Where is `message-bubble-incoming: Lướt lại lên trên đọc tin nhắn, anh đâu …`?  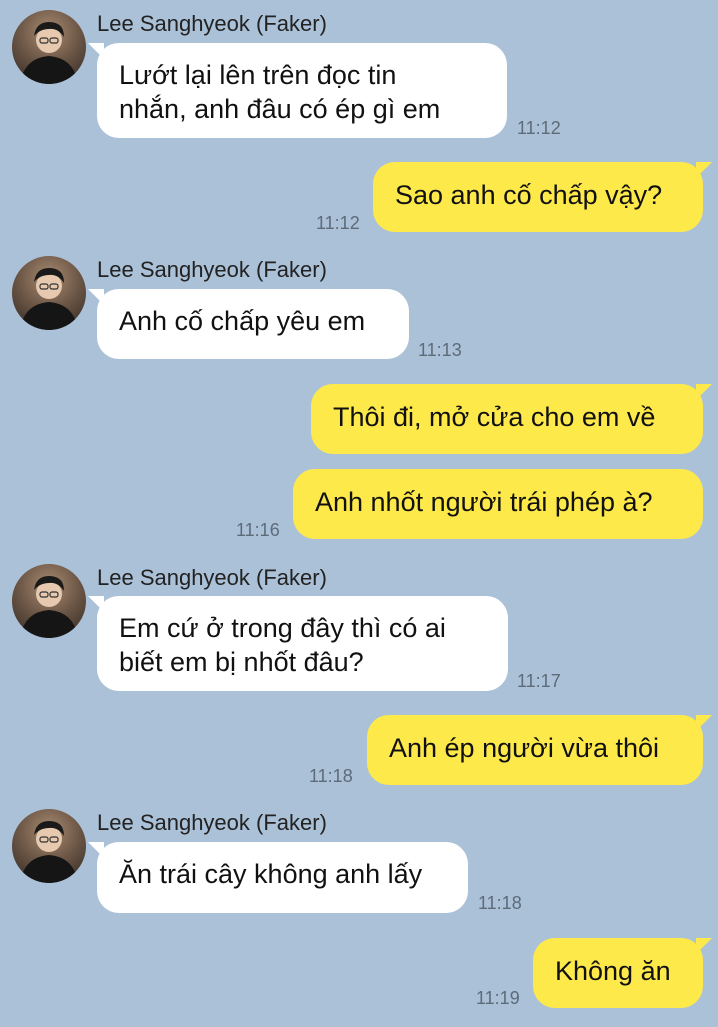
message-bubble-incoming: Lướt lại lên trên đọc tin nhắn, anh đâu … is located at coordinates (297, 90).